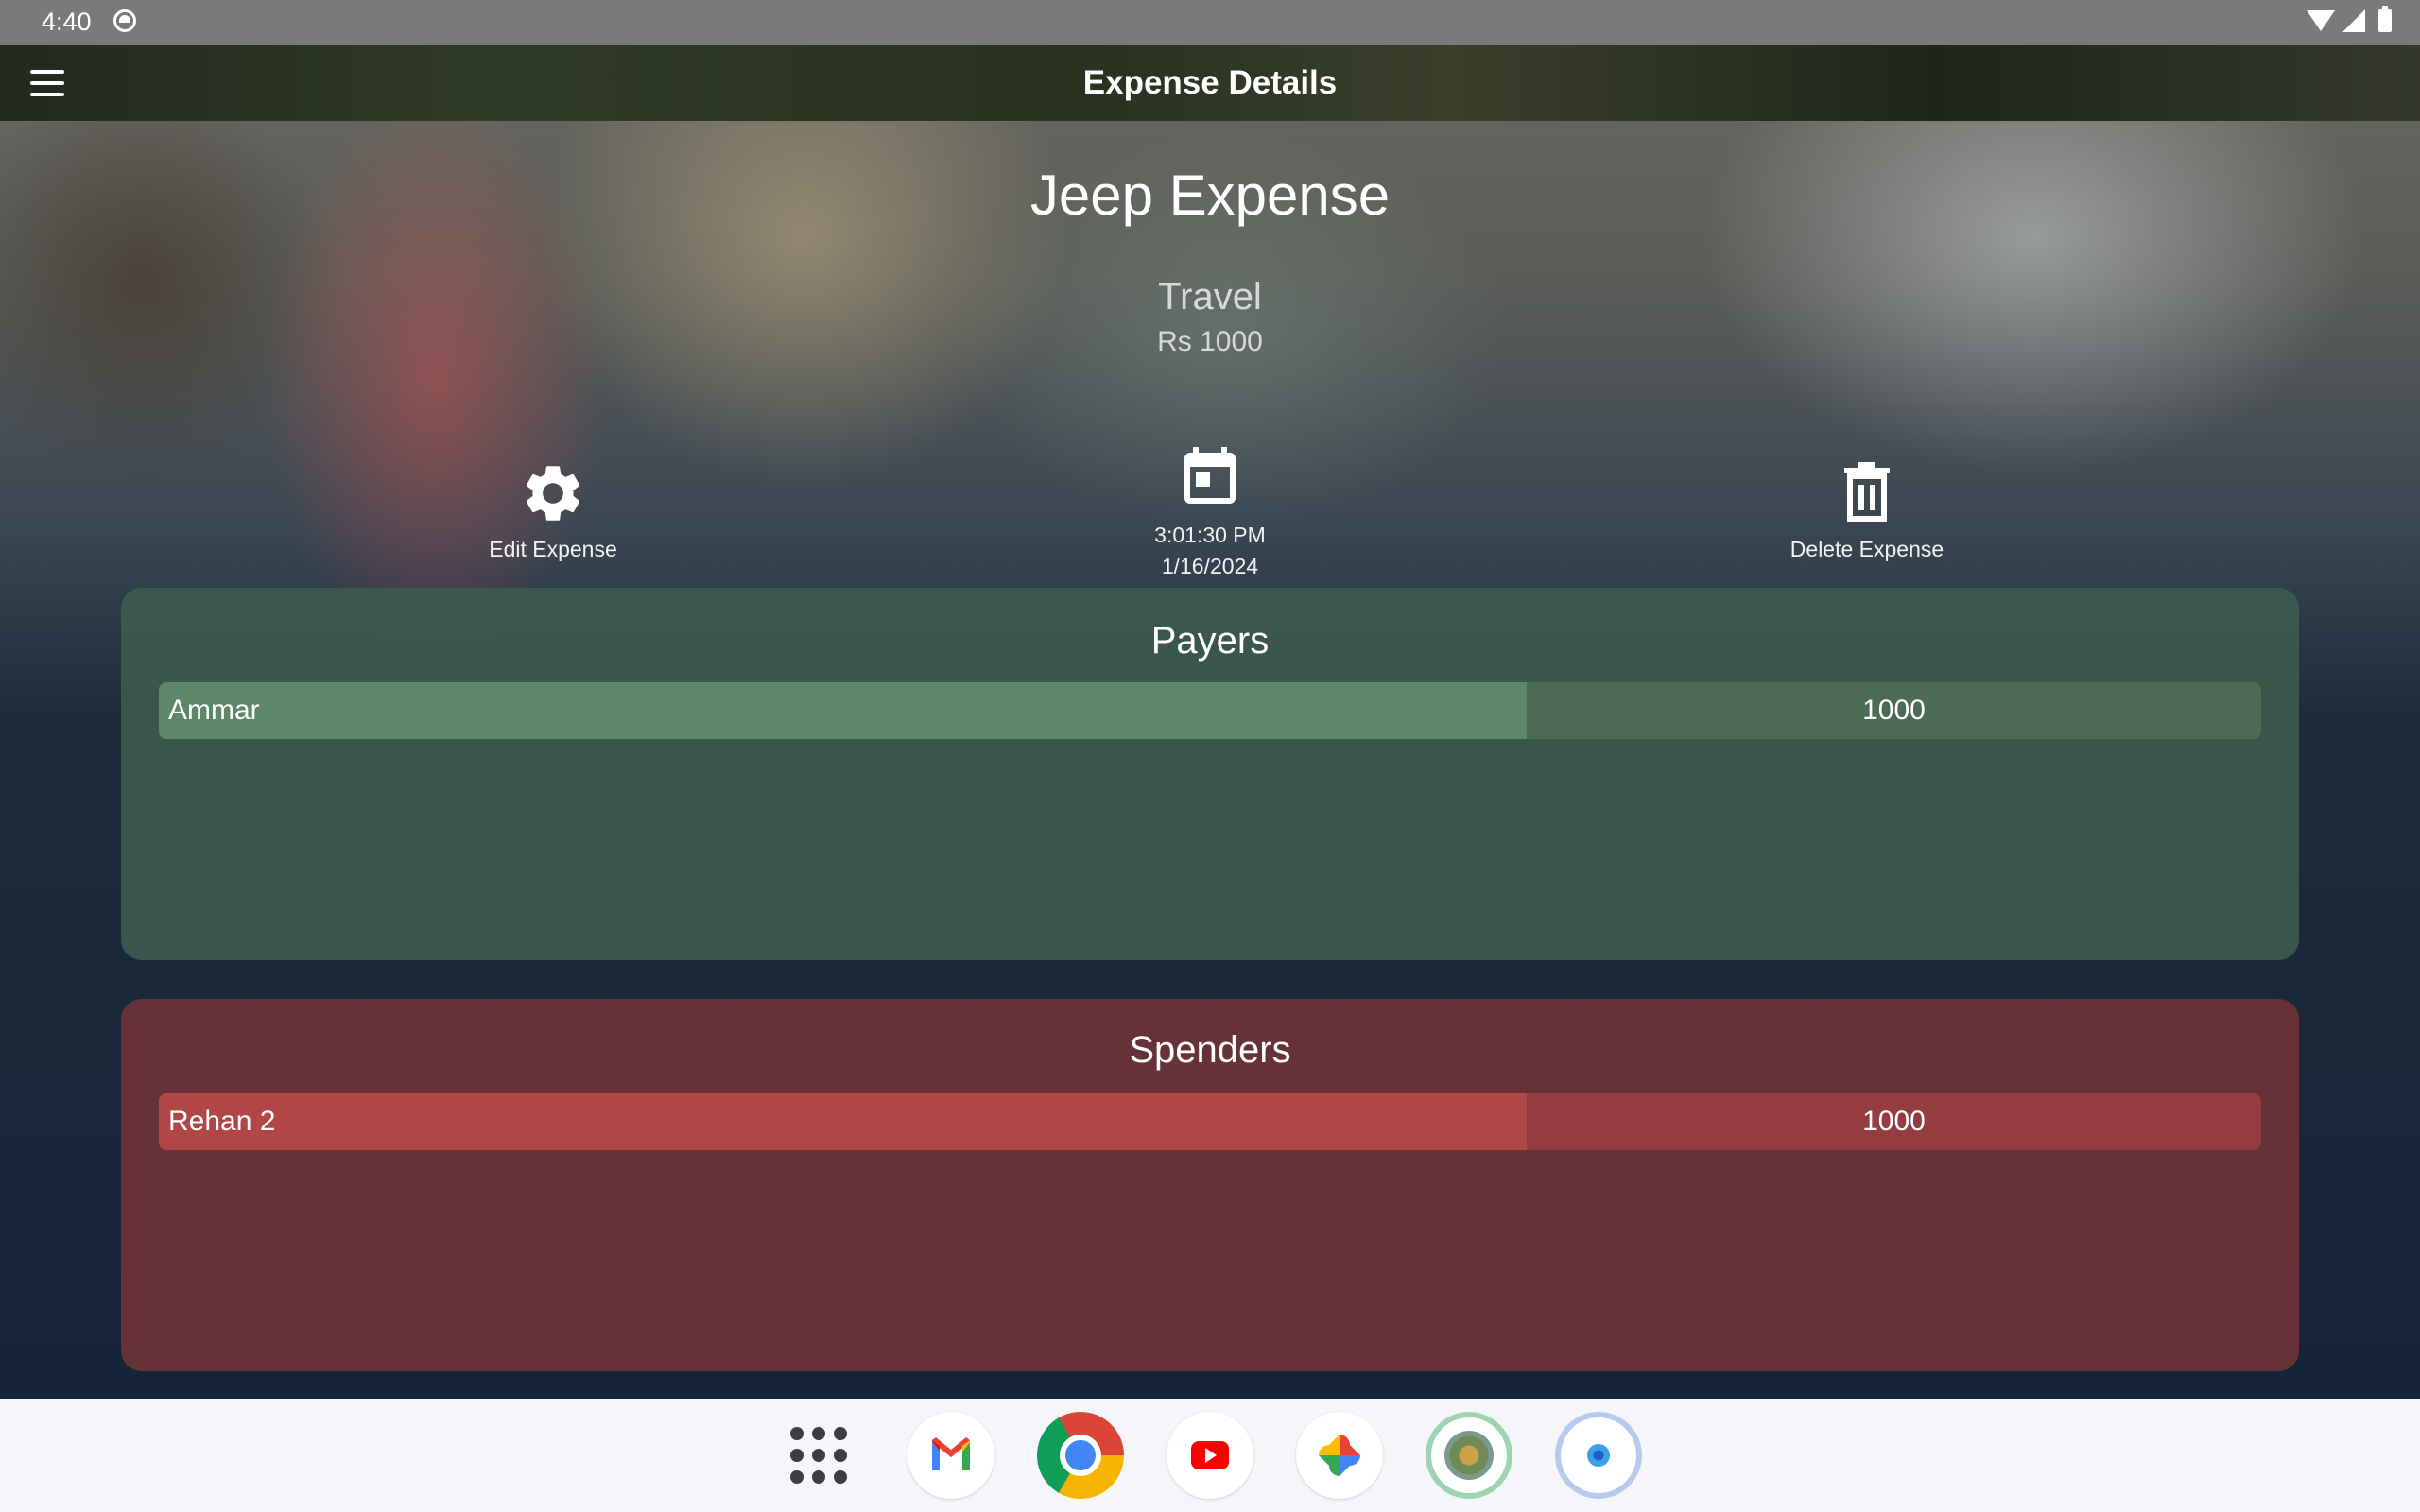 The image size is (2420, 1512). What do you see at coordinates (1210, 22) in the screenshot?
I see `status-bar: 4:40` at bounding box center [1210, 22].